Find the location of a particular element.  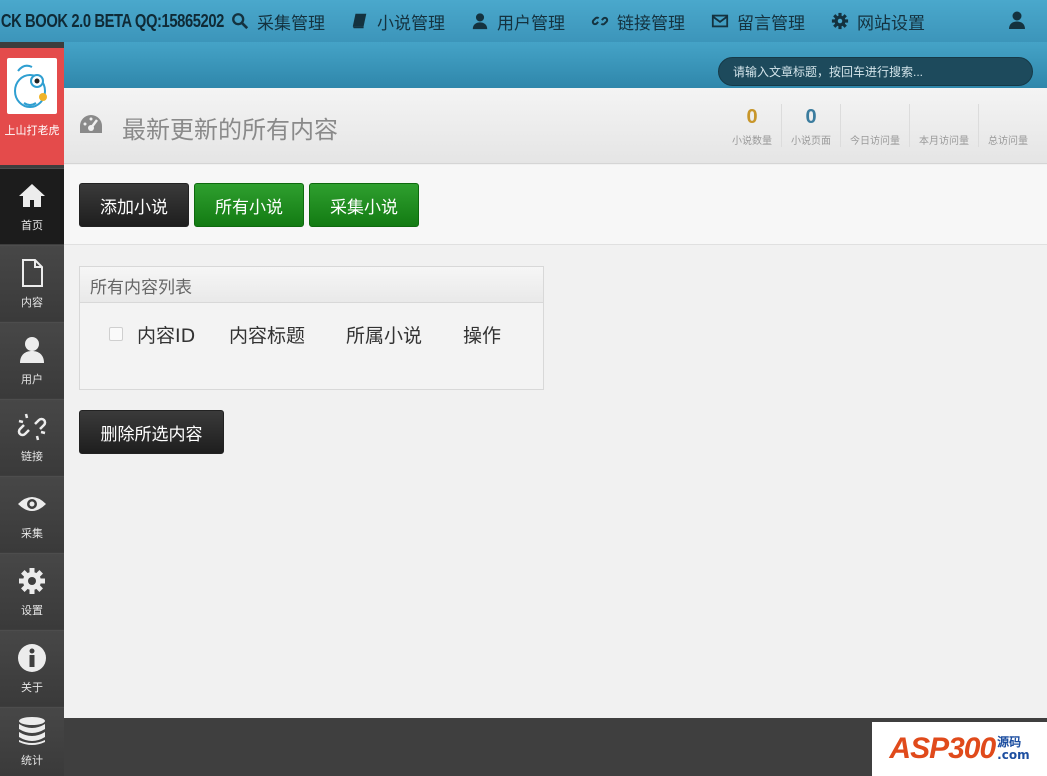

page-header: 最新更新的所有内容 0 小说数量 0 小说页面 今日访问量 本月访问量 总访问量 is located at coordinates (555, 126).